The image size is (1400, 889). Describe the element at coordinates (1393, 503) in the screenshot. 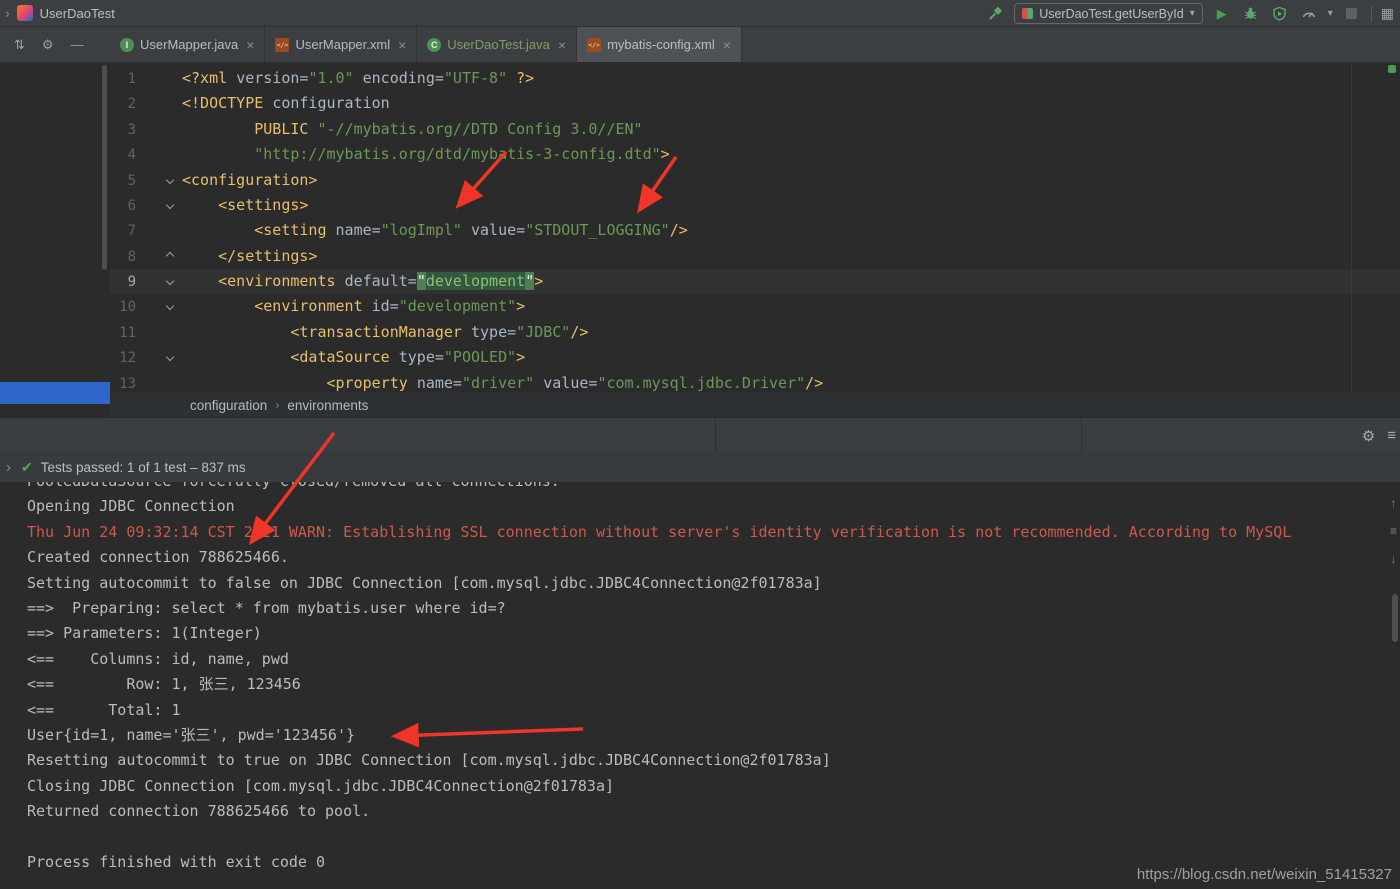

I see `scroll-up-icon: ↑` at that location.